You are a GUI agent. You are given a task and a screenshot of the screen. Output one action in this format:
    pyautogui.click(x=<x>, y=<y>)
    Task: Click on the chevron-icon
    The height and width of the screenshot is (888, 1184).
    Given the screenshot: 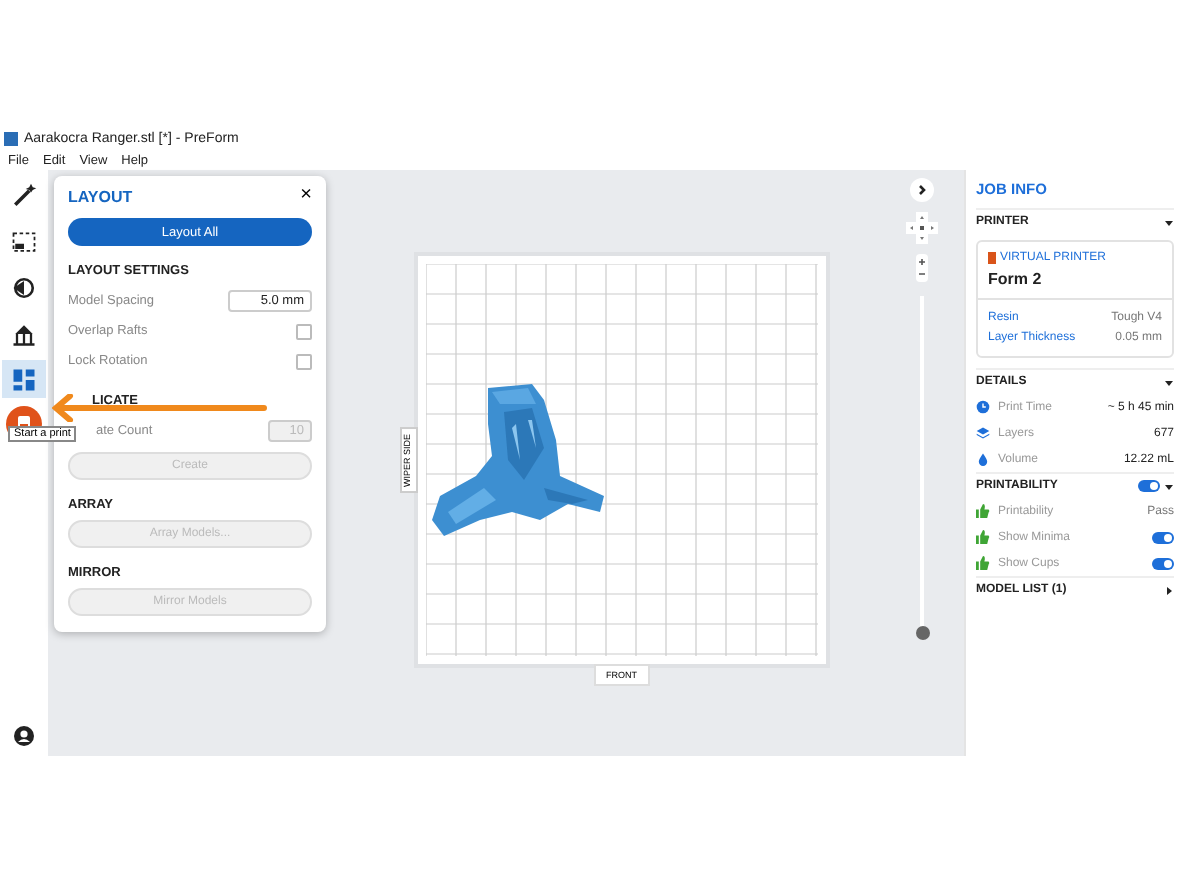 What is the action you would take?
    pyautogui.click(x=922, y=190)
    